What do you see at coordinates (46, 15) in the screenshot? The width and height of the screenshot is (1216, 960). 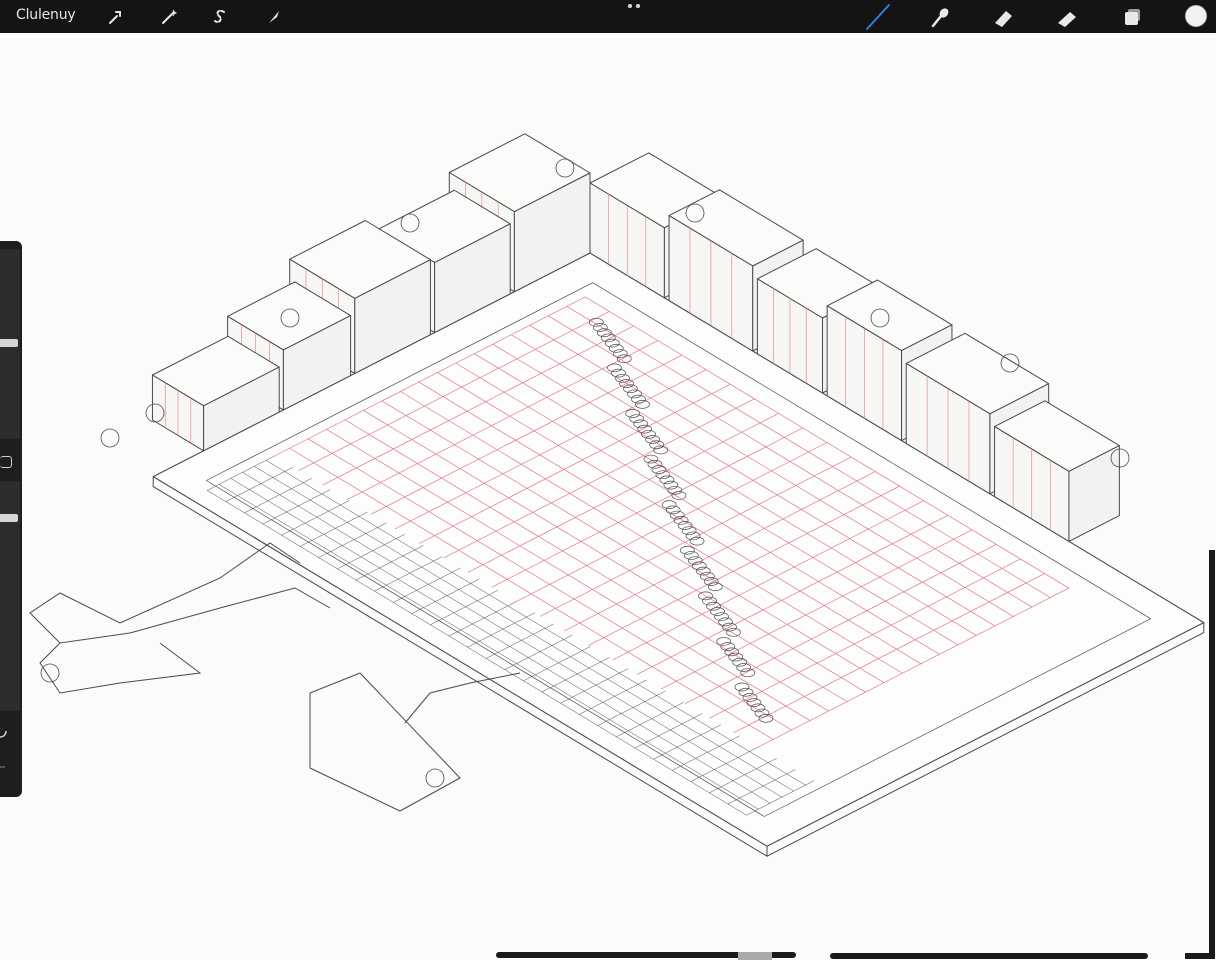 I see `gallery-button: Clulenuy` at bounding box center [46, 15].